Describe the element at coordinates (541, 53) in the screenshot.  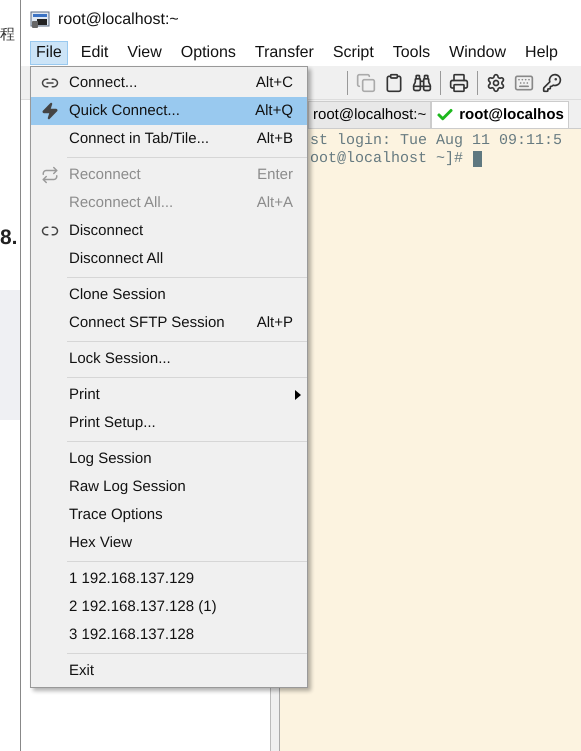
I see `menu-bar-item: Help` at that location.